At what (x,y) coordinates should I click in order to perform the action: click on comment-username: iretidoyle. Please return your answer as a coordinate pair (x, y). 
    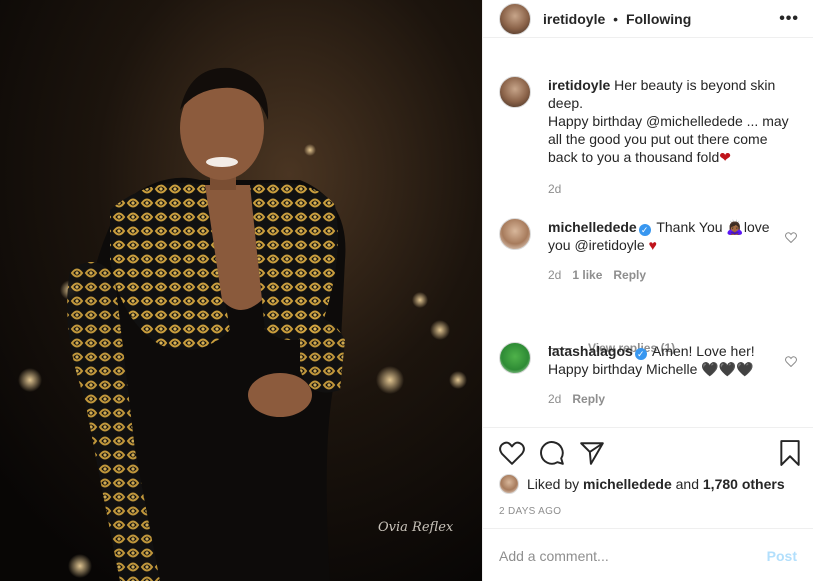
    Looking at the image, I should click on (579, 85).